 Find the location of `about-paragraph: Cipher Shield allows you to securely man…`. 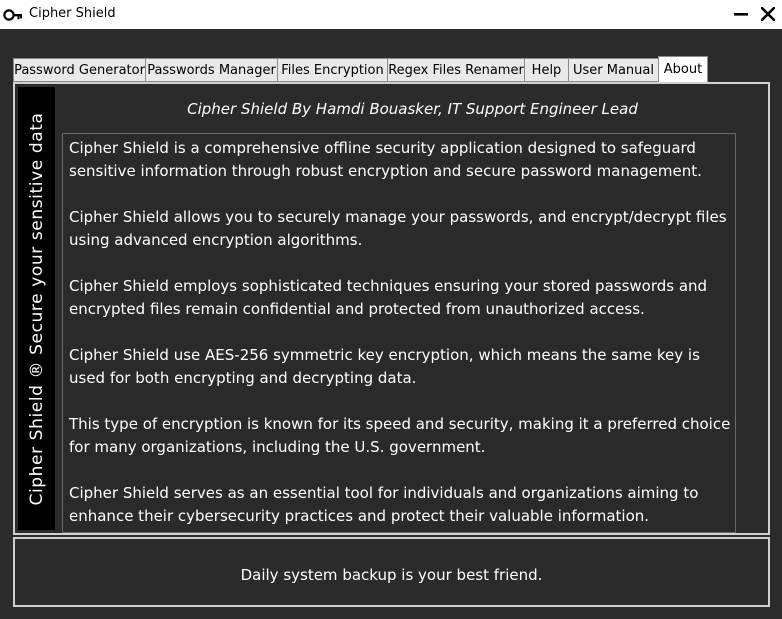

about-paragraph: Cipher Shield allows you to securely man… is located at coordinates (398, 228).